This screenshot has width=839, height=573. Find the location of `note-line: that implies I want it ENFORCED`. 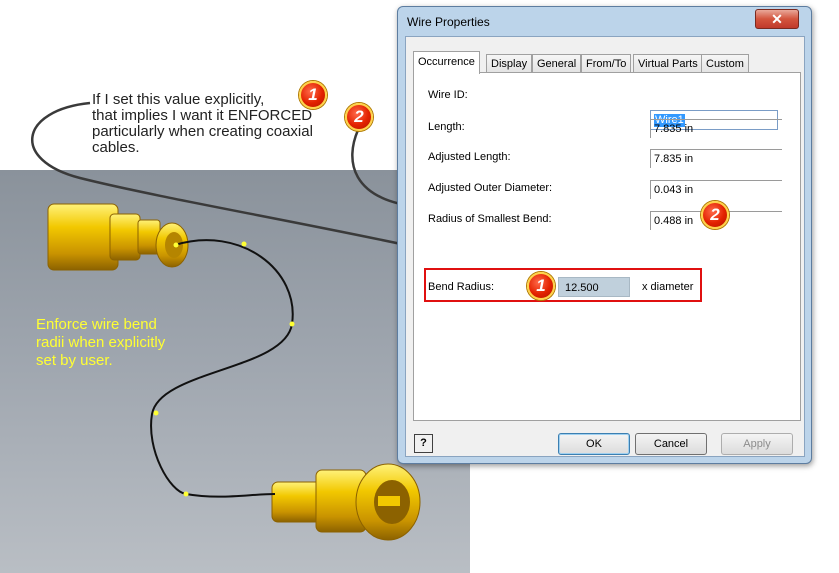

note-line: that implies I want it ENFORCED is located at coordinates (202, 115).